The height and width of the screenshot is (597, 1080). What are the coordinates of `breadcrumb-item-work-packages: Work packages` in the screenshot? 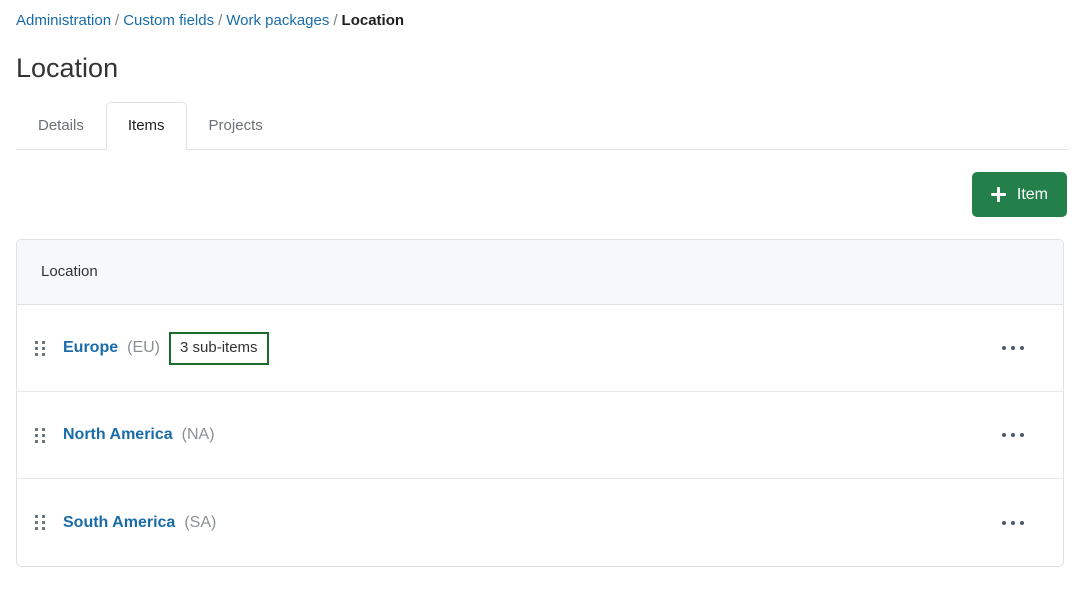 It's located at (277, 20).